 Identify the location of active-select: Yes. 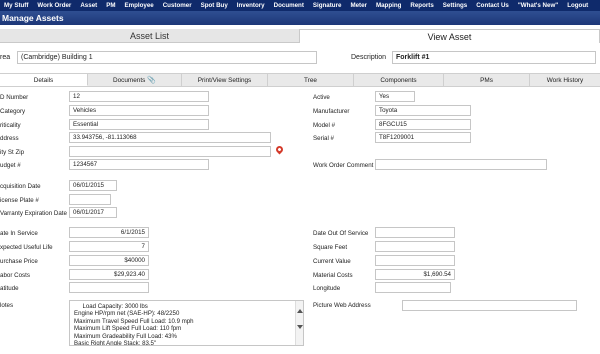
(395, 96).